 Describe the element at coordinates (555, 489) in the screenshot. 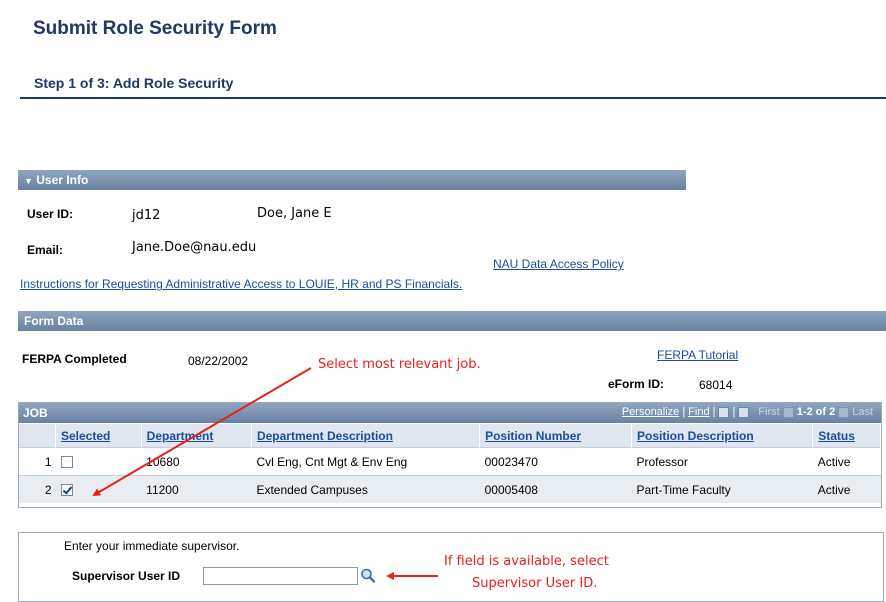

I see `position-number-cell: 00005408` at that location.